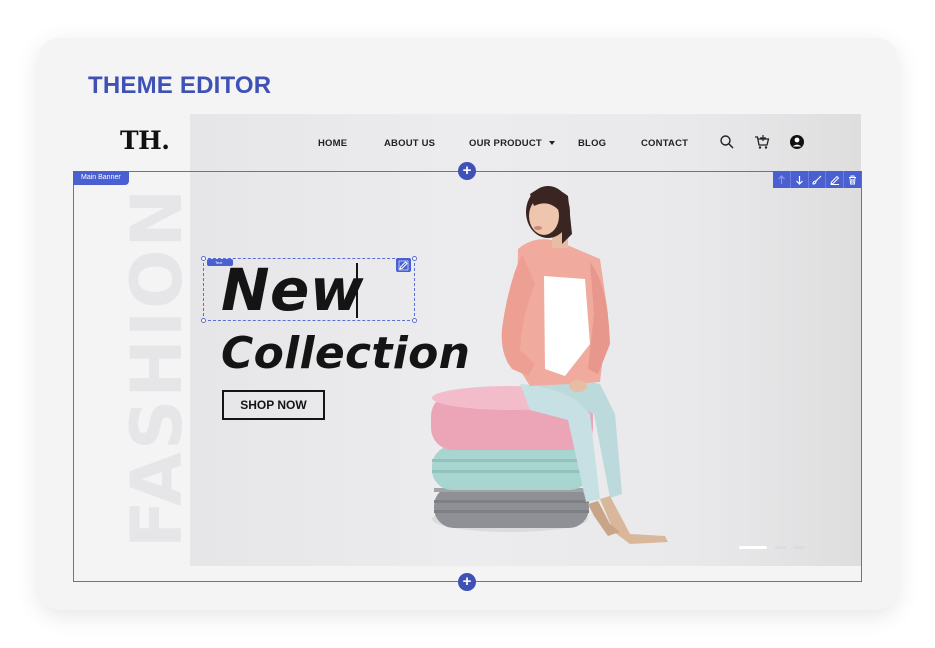 This screenshot has width=935, height=648. What do you see at coordinates (798, 179) in the screenshot?
I see `move-down-icon` at bounding box center [798, 179].